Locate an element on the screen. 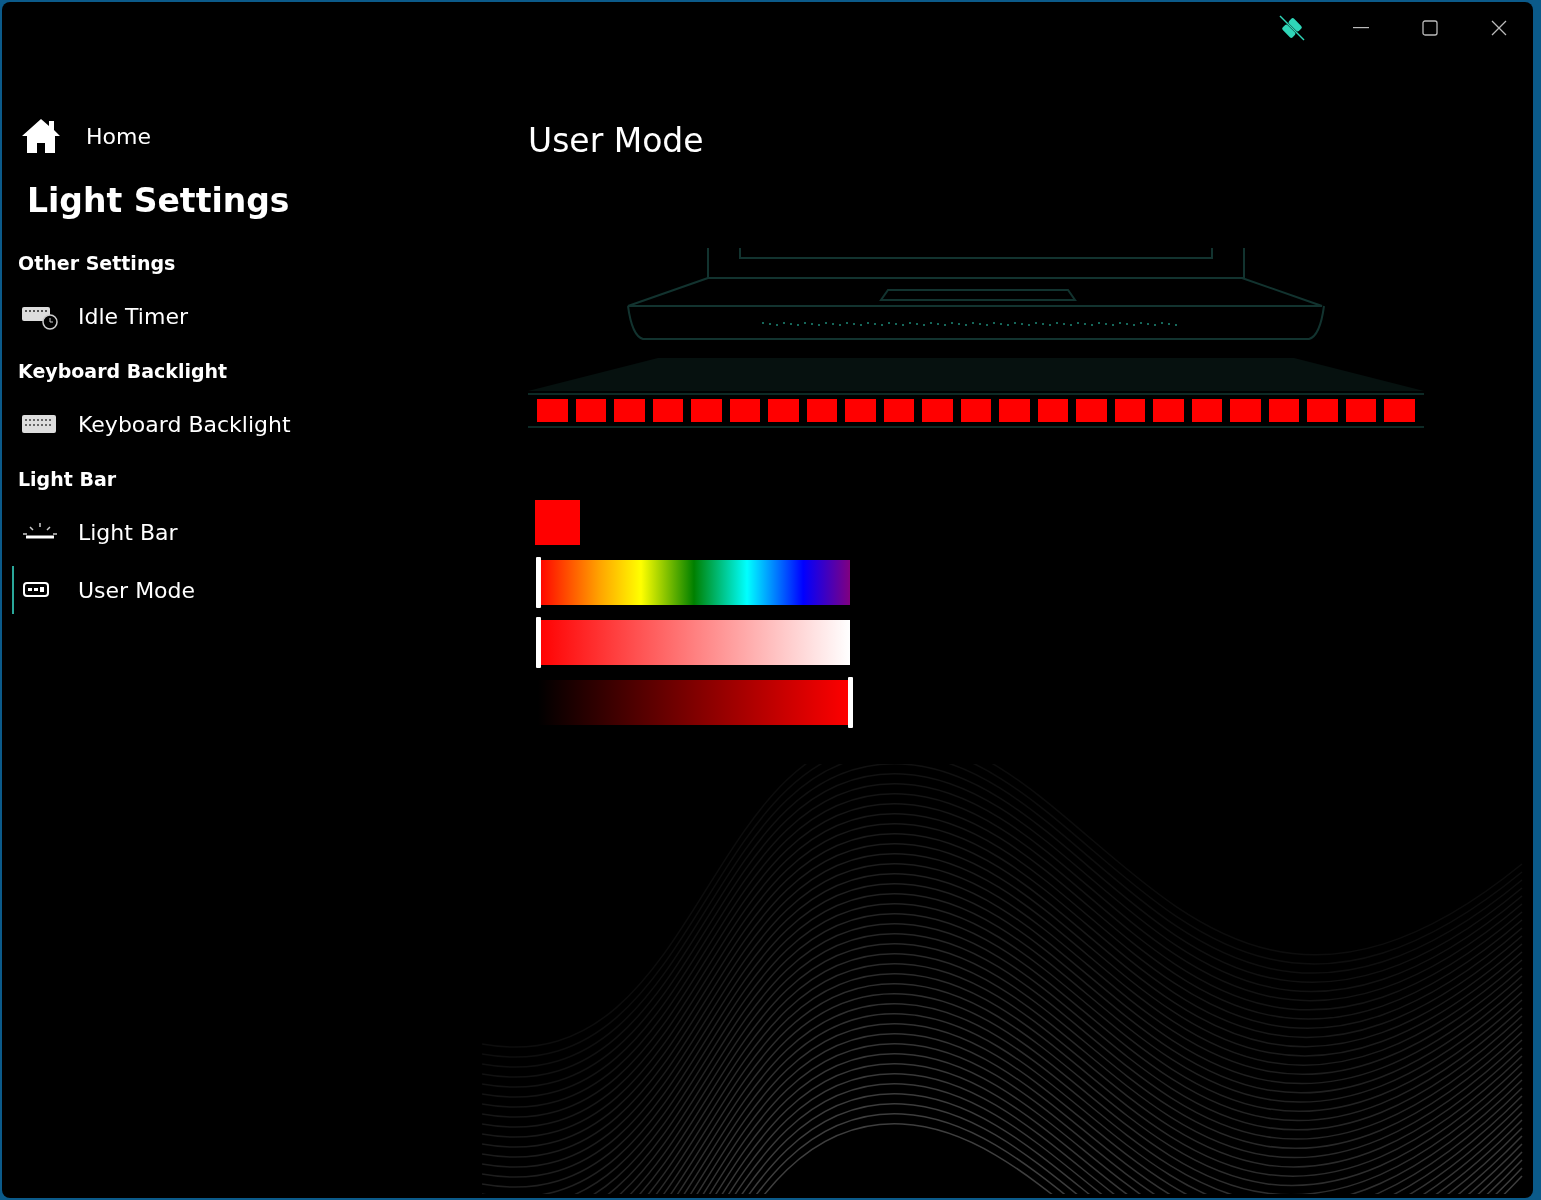 The width and height of the screenshot is (1541, 1200). home-button: Home is located at coordinates (262, 136).